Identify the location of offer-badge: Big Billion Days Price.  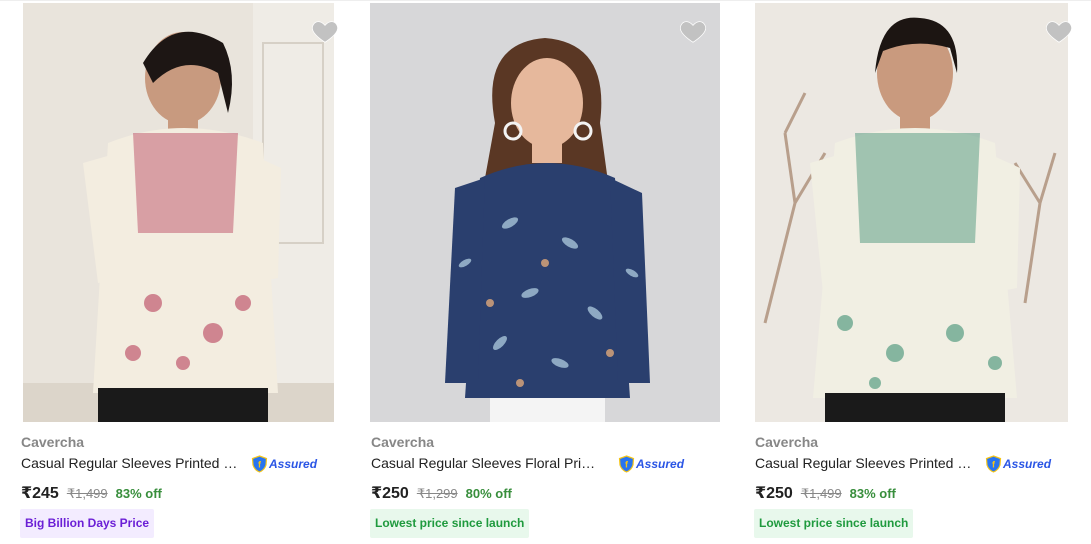
(87, 523).